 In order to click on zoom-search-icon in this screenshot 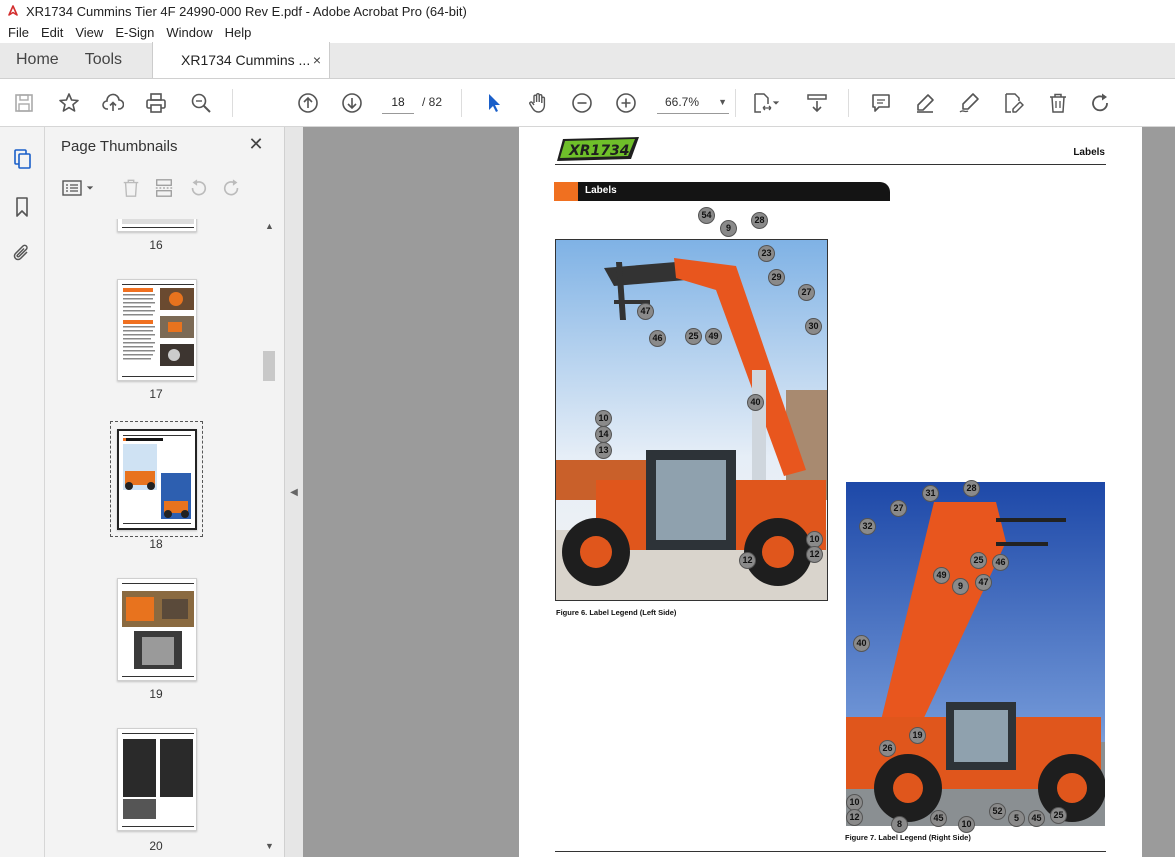, I will do `click(201, 103)`.